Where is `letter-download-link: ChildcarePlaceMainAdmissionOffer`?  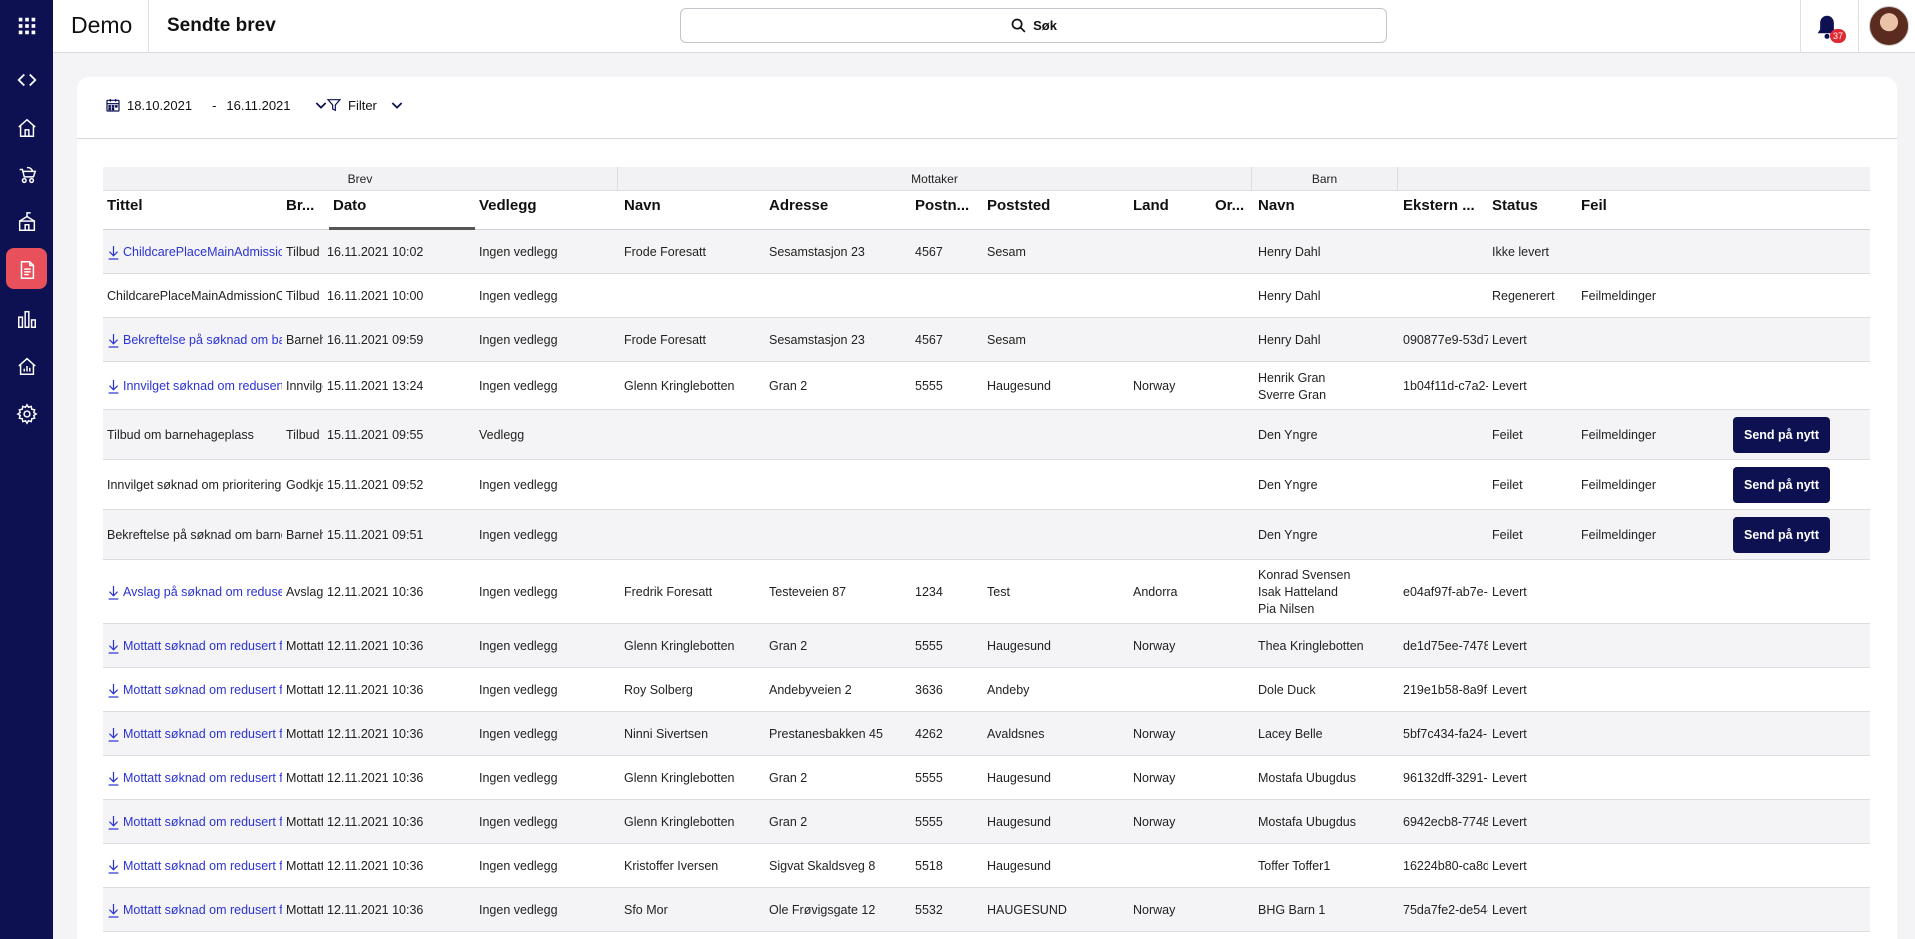
letter-download-link: ChildcarePlaceMainAdmissionOffer is located at coordinates (192, 252).